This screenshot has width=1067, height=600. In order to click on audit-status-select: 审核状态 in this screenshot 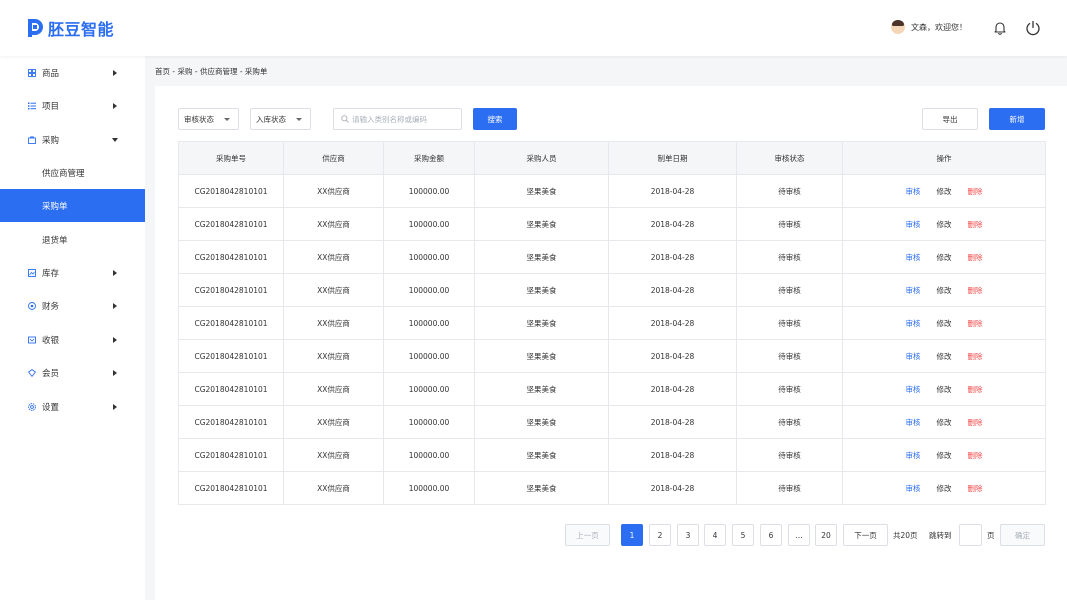, I will do `click(208, 119)`.